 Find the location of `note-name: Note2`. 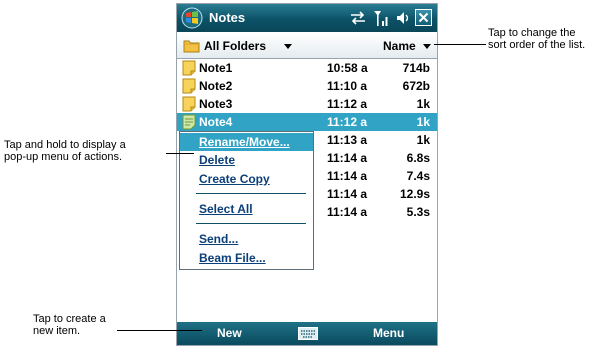

note-name: Note2 is located at coordinates (216, 86).